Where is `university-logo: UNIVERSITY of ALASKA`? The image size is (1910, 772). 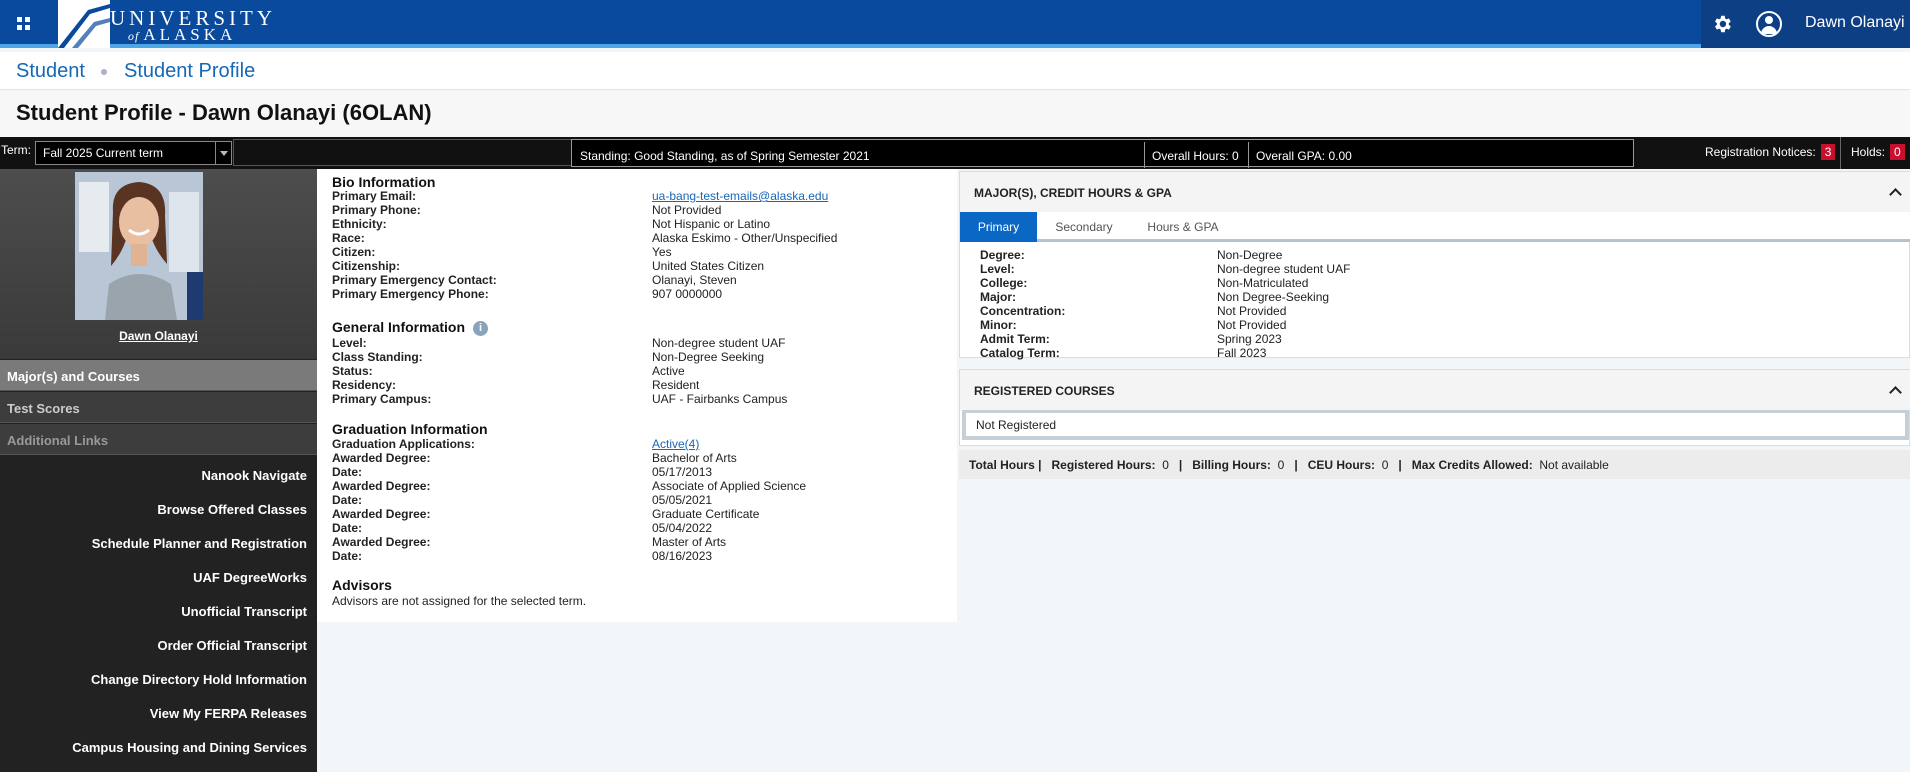
university-logo: UNIVERSITY of ALASKA is located at coordinates (165, 24).